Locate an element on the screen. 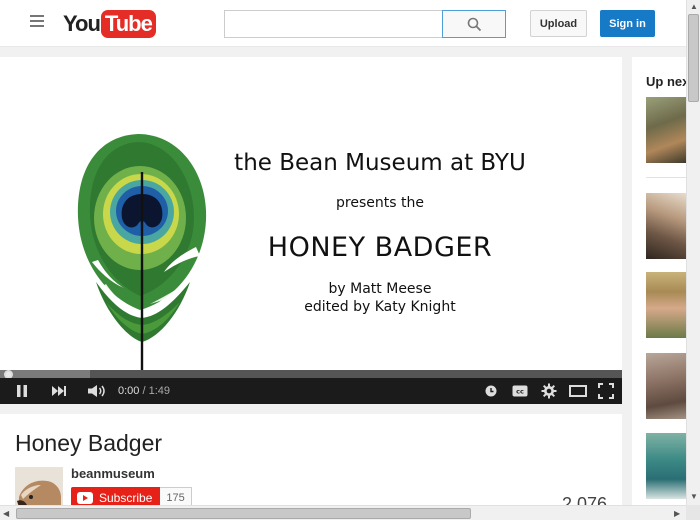 The height and width of the screenshot is (520, 700). slide-editor-text: edited by Katy Knight is located at coordinates (380, 307).